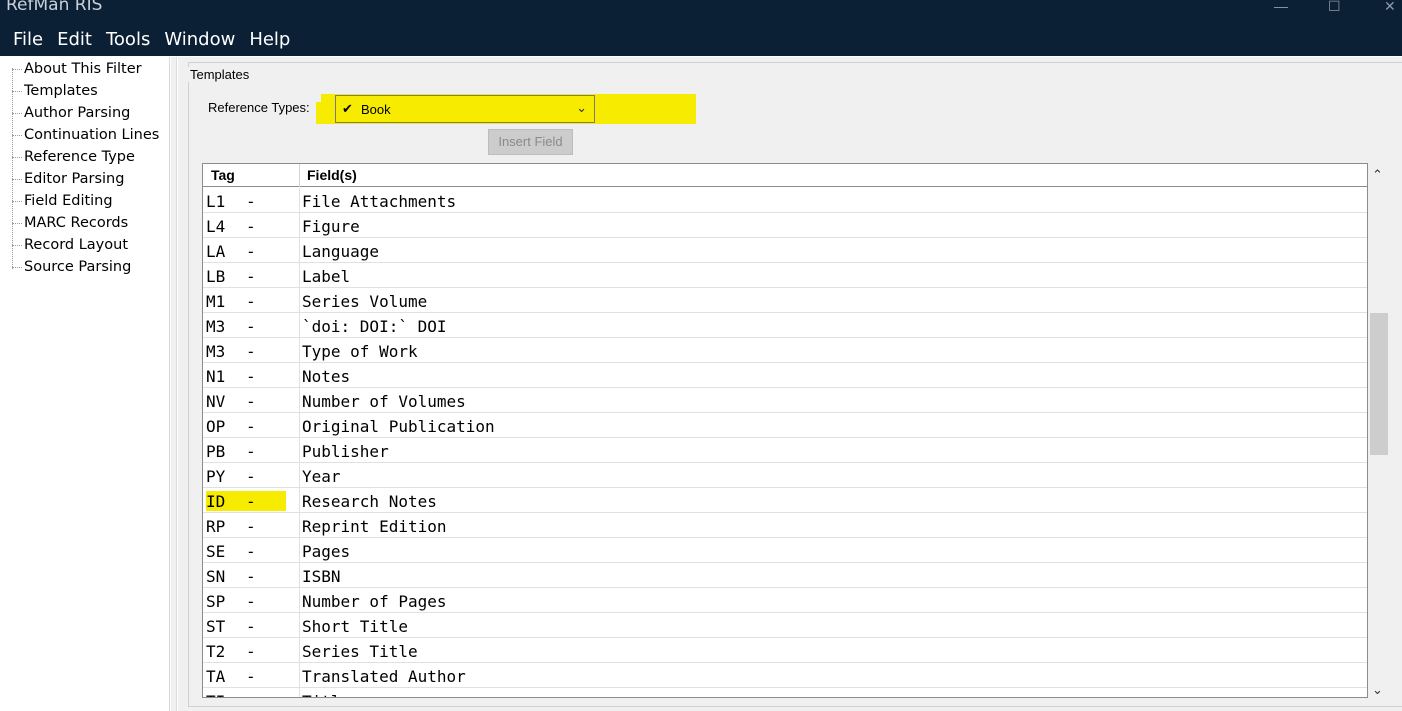  What do you see at coordinates (355, 626) in the screenshot?
I see `field-cell: Short Title` at bounding box center [355, 626].